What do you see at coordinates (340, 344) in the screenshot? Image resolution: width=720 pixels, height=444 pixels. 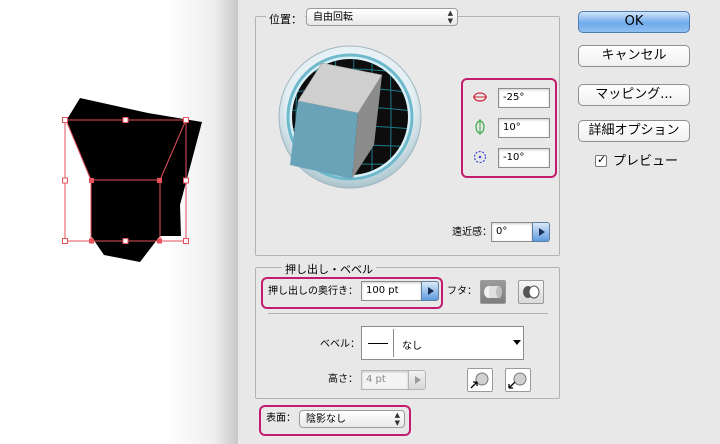 I see `bevel-label: ベベル：` at bounding box center [340, 344].